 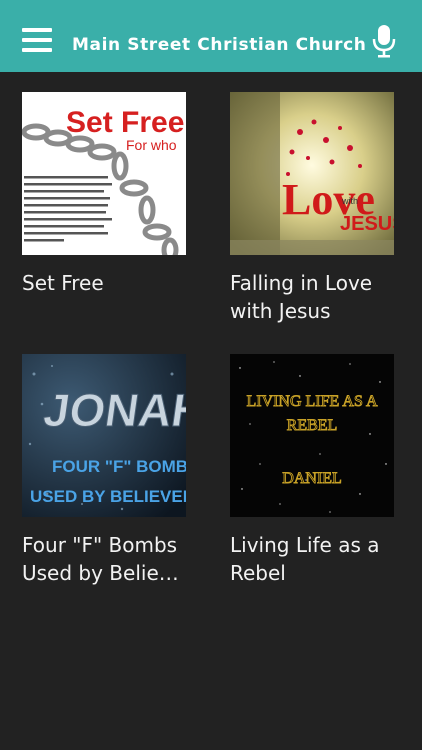 What do you see at coordinates (37, 30) in the screenshot?
I see `hamburger-menu-icon` at bounding box center [37, 30].